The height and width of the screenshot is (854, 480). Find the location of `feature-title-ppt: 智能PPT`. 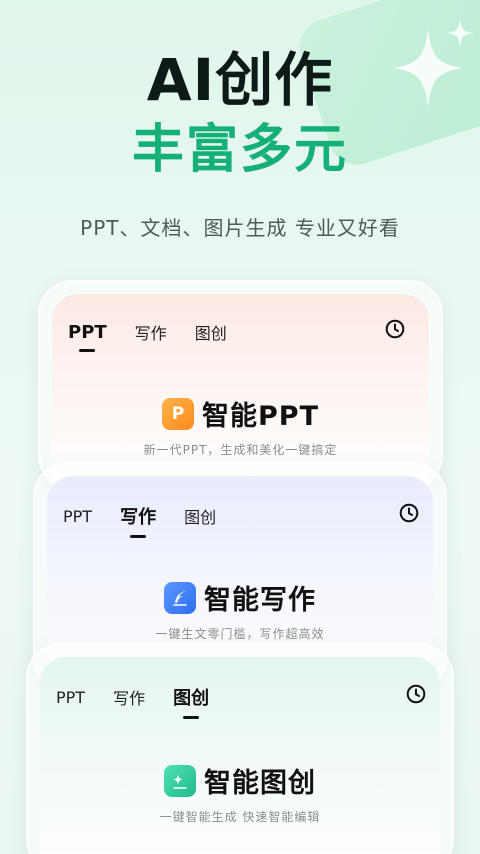

feature-title-ppt: 智能PPT is located at coordinates (260, 416).